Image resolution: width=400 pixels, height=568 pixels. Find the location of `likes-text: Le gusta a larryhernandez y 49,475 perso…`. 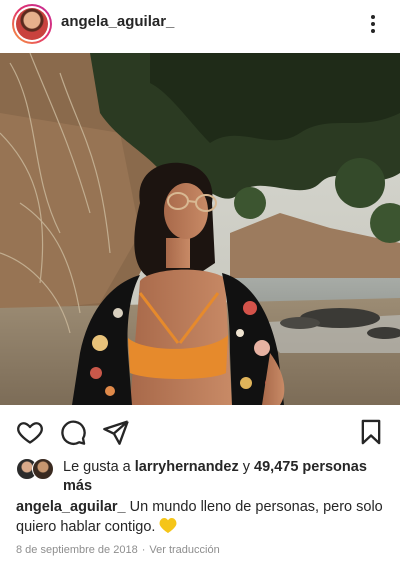

likes-text: Le gusta a larryhernandez y 49,475 perso… is located at coordinates (225, 477).